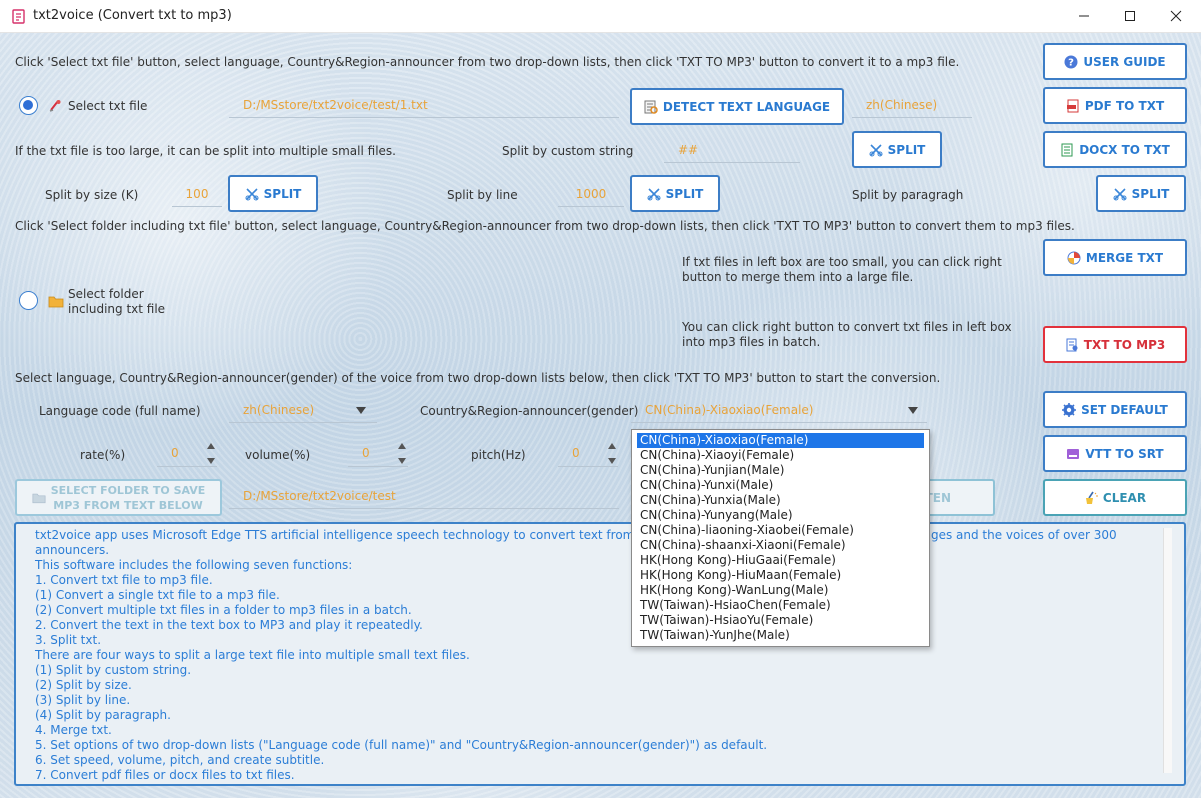  I want to click on split-paragraph-label-text: SPLIT, so click(1150, 193).